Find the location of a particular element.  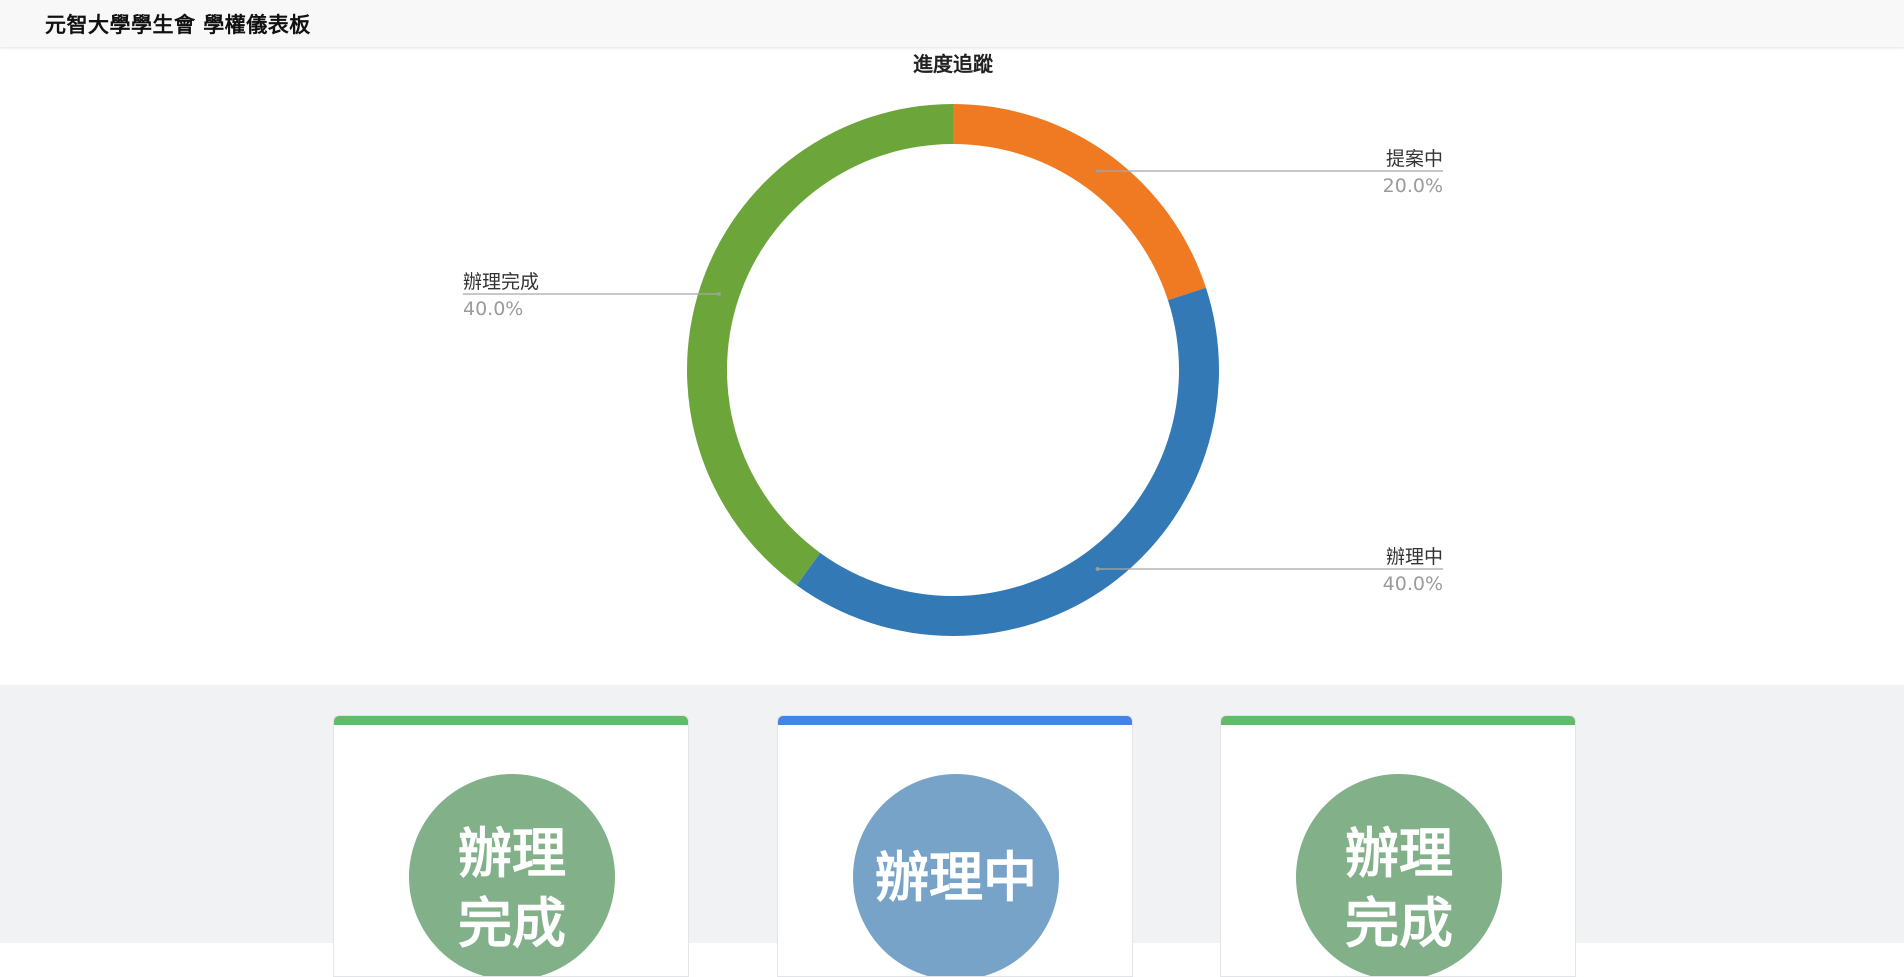

app-title: 元智大學學生會 學權儀表板 is located at coordinates (178, 25).